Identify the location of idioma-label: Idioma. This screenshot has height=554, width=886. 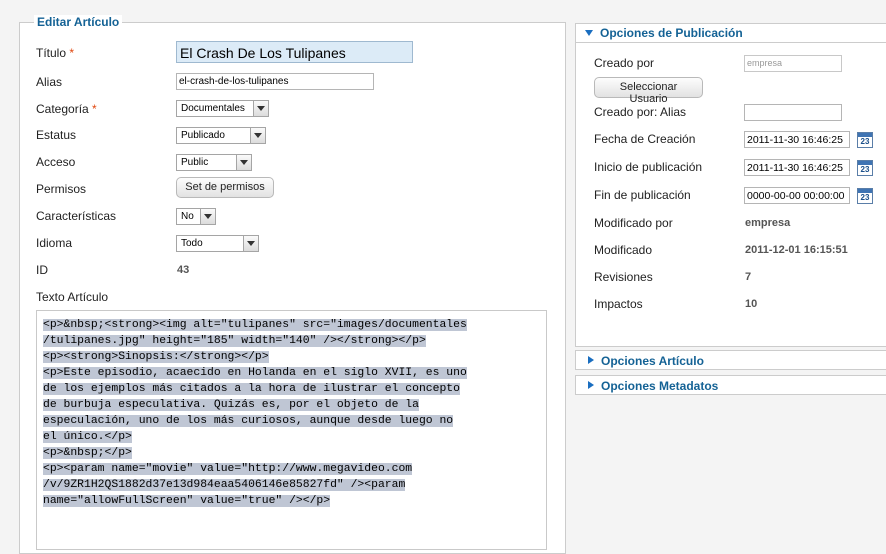
(54, 243).